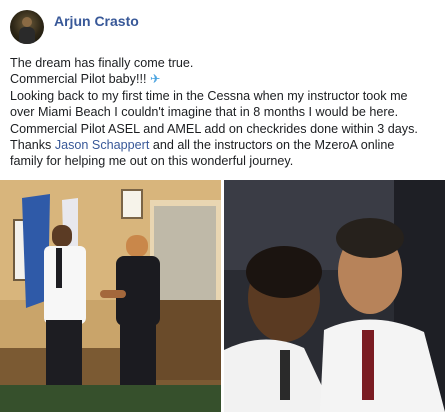 The width and height of the screenshot is (445, 412). I want to click on post-header: Arjun Crasto, so click(74, 27).